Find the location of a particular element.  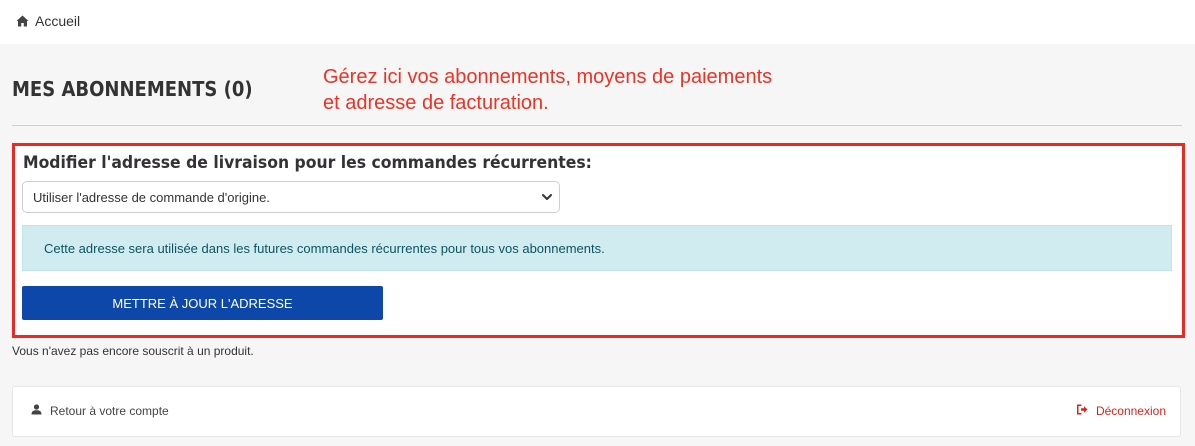

chevron-down-icon is located at coordinates (547, 198).